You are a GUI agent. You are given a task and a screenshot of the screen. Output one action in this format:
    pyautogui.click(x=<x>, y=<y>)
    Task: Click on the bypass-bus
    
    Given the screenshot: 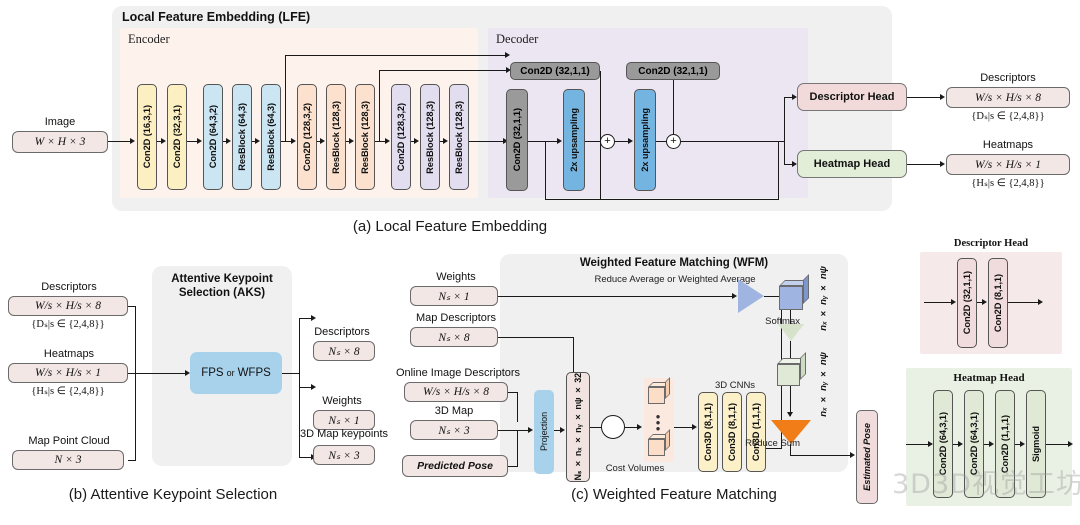 What is the action you would take?
    pyautogui.click(x=662, y=200)
    